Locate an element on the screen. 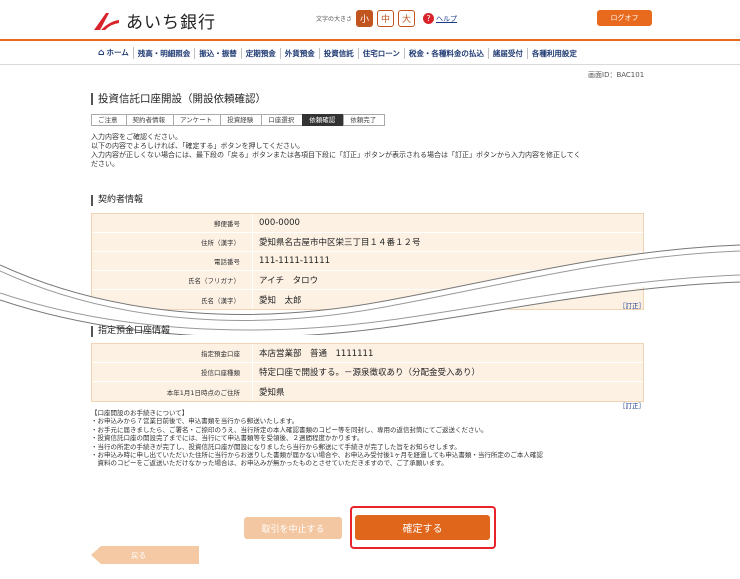  trust-account-type-label: 投信口座種類 is located at coordinates (220, 373).